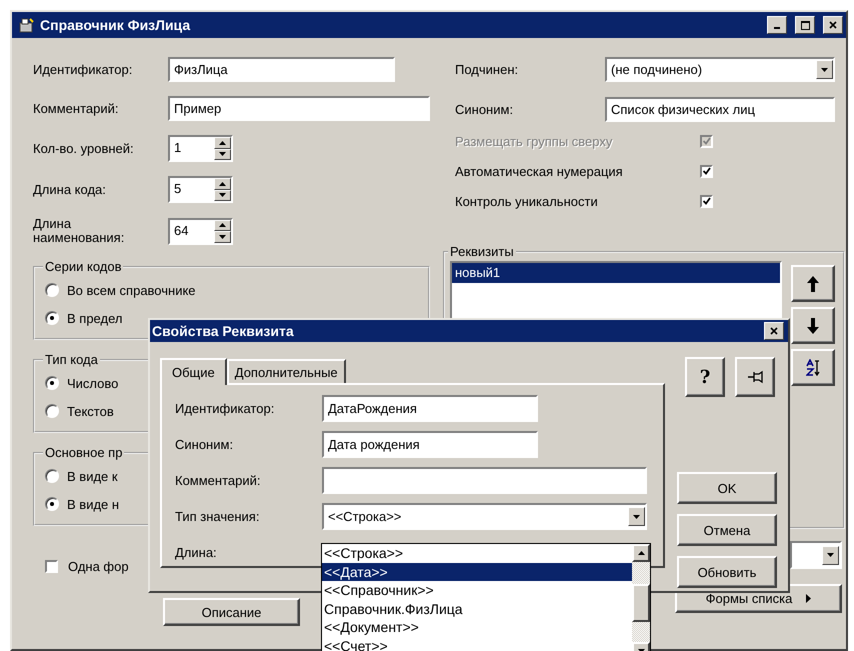 The height and width of the screenshot is (651, 854). I want to click on dropdown-item: Справочник.ФизЛица, so click(477, 609).